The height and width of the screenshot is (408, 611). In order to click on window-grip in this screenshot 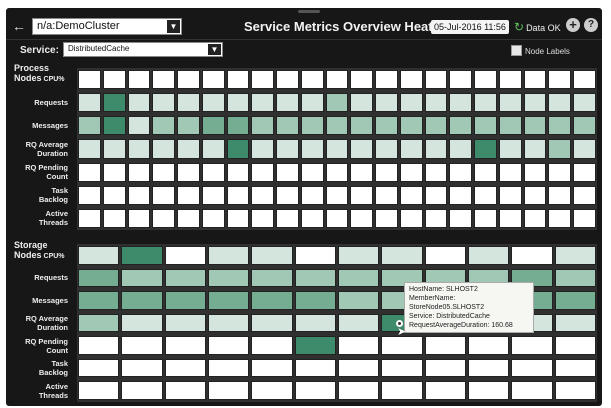, I will do `click(309, 11)`.